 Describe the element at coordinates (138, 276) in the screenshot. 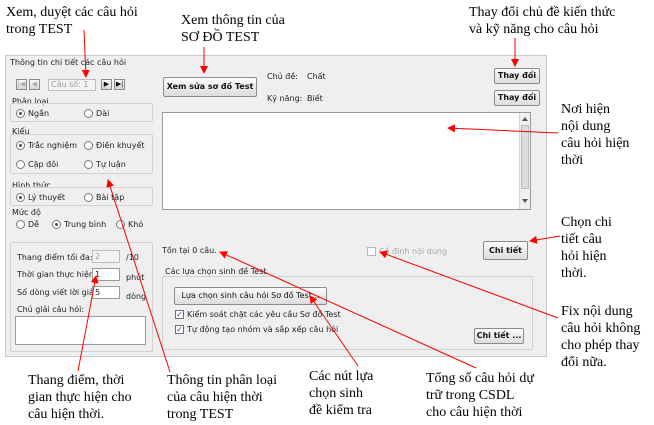

I see `arrow-classify` at that location.